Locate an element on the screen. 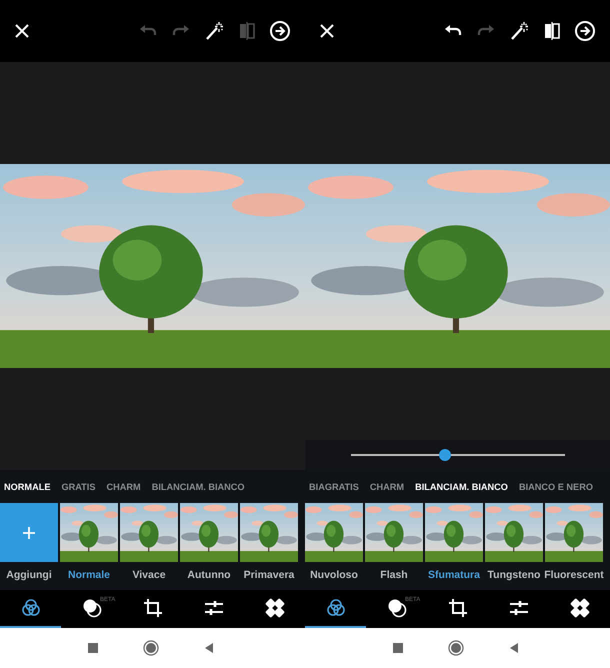 This screenshot has height=668, width=610. filter-label: Primavera is located at coordinates (269, 576).